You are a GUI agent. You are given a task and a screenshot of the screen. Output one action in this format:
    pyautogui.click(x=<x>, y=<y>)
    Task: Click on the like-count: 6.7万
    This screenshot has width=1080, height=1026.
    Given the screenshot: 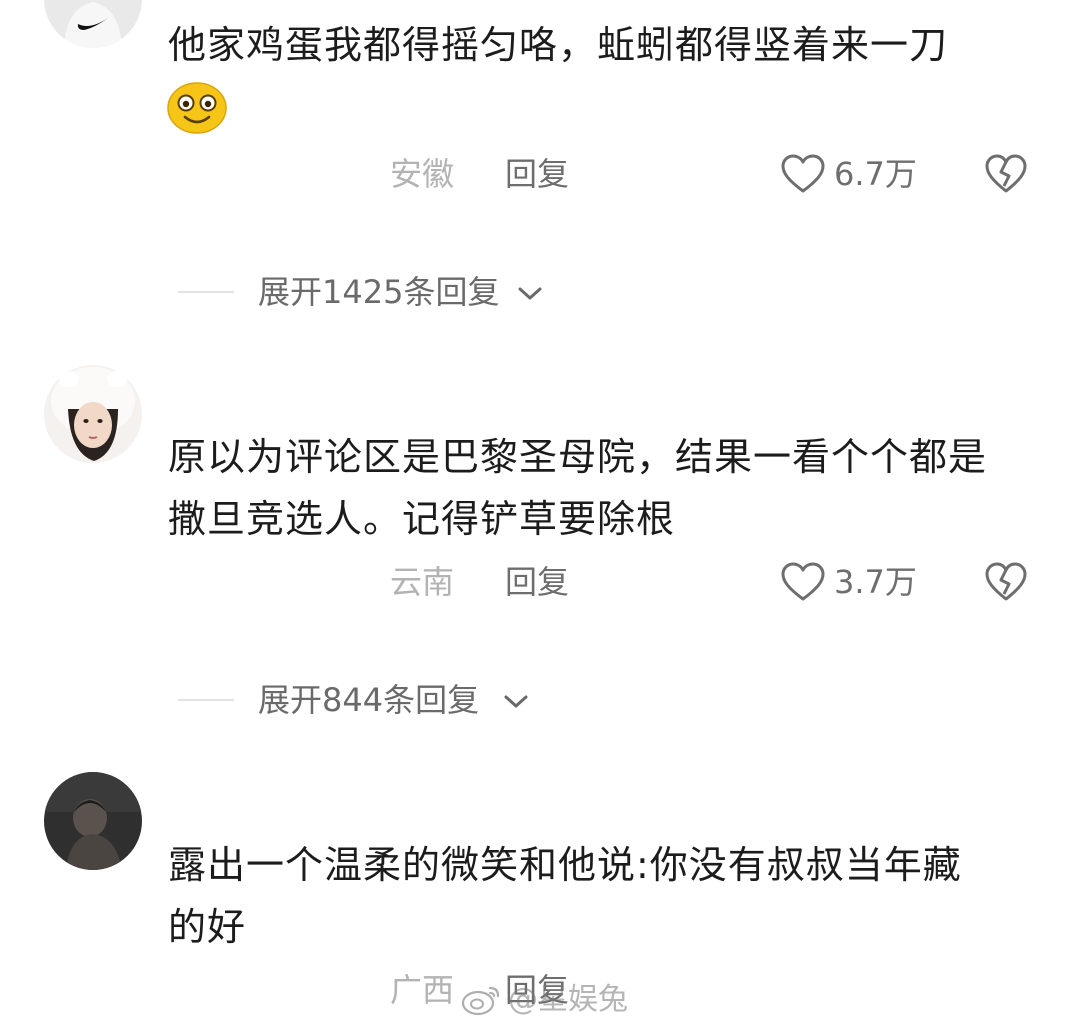 What is the action you would take?
    pyautogui.click(x=875, y=174)
    